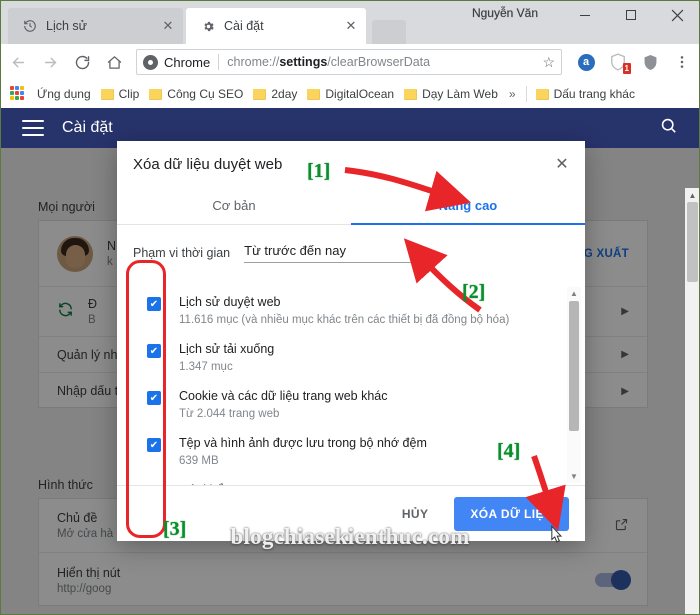  I want to click on option-title: Cookie và các dữ liệu trang web khác, so click(283, 396).